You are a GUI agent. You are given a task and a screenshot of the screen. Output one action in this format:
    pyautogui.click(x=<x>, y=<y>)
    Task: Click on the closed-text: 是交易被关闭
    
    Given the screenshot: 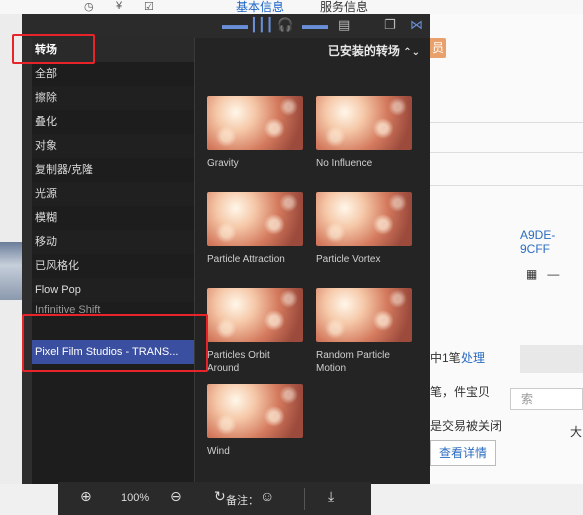 What is the action you would take?
    pyautogui.click(x=466, y=426)
    